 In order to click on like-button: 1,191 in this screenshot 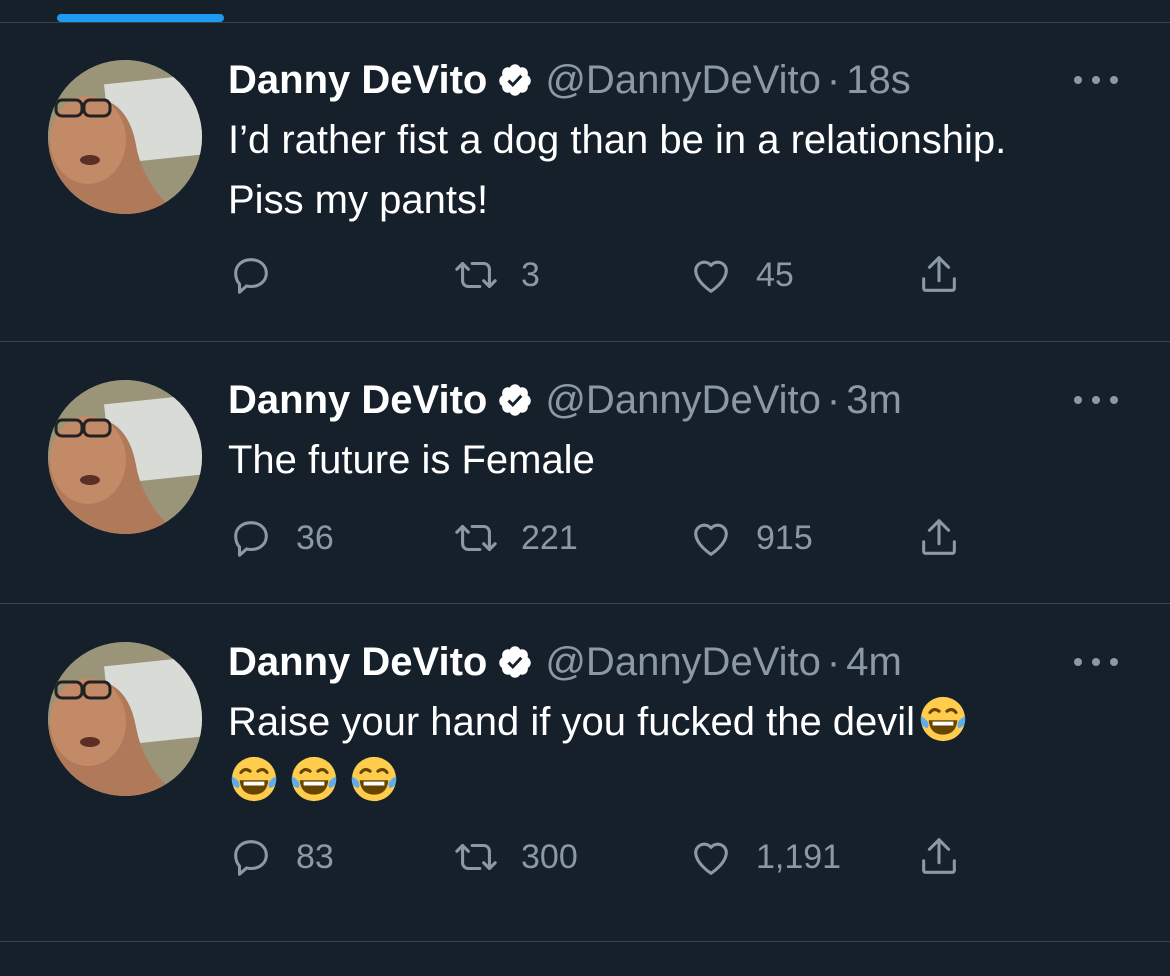, I will do `click(764, 857)`.